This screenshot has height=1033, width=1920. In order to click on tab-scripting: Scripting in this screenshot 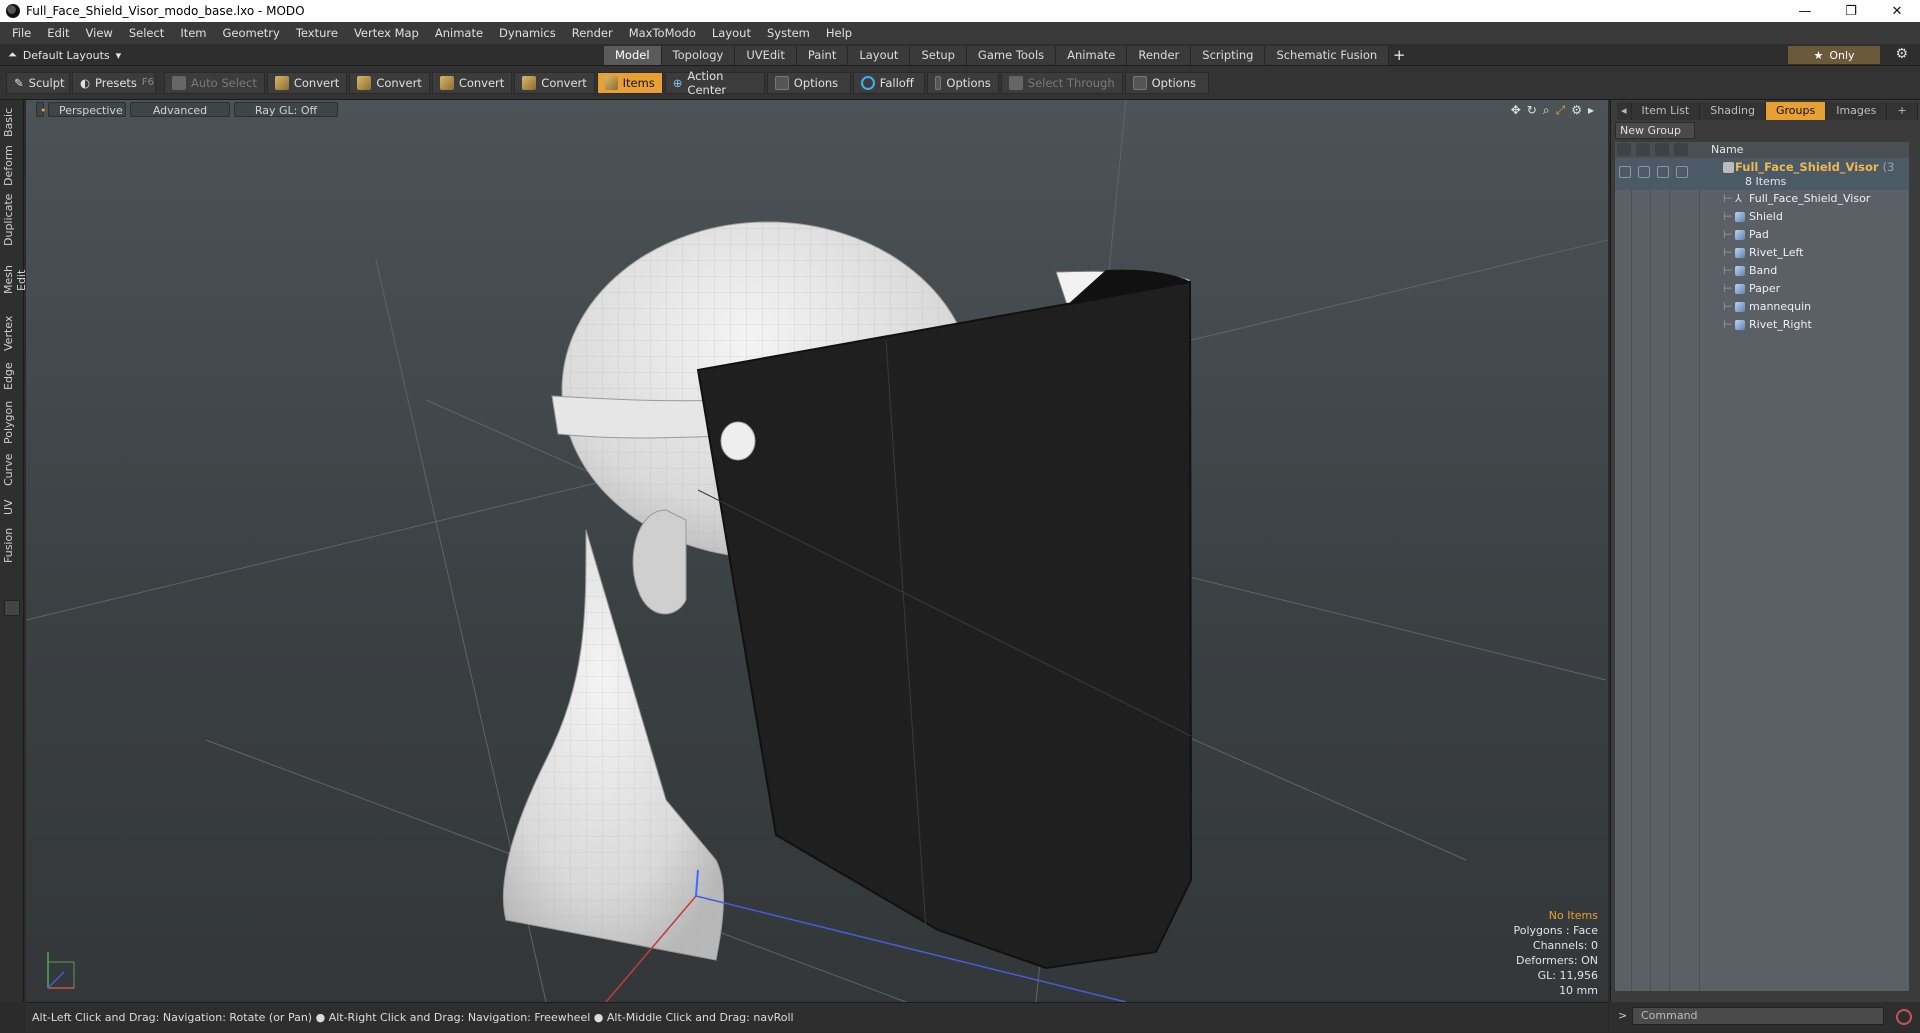, I will do `click(1228, 55)`.